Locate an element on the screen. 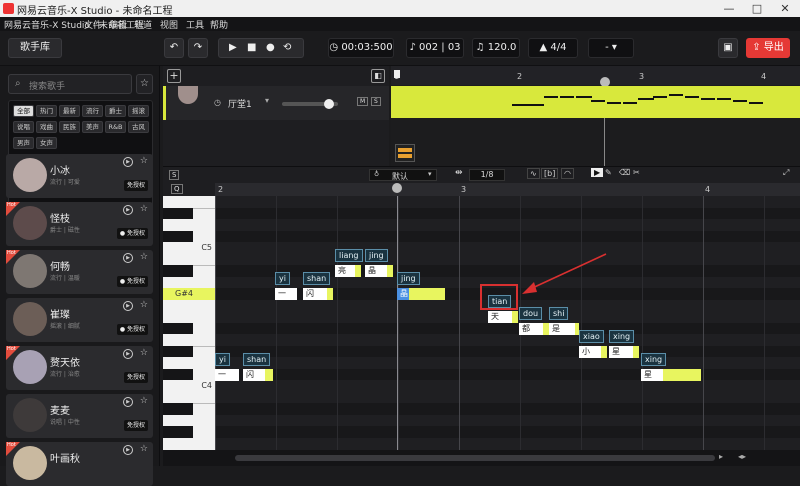 Image resolution: width=800 pixels, height=486 pixels. zoom-slider-icon: ◂▸ is located at coordinates (742, 456).